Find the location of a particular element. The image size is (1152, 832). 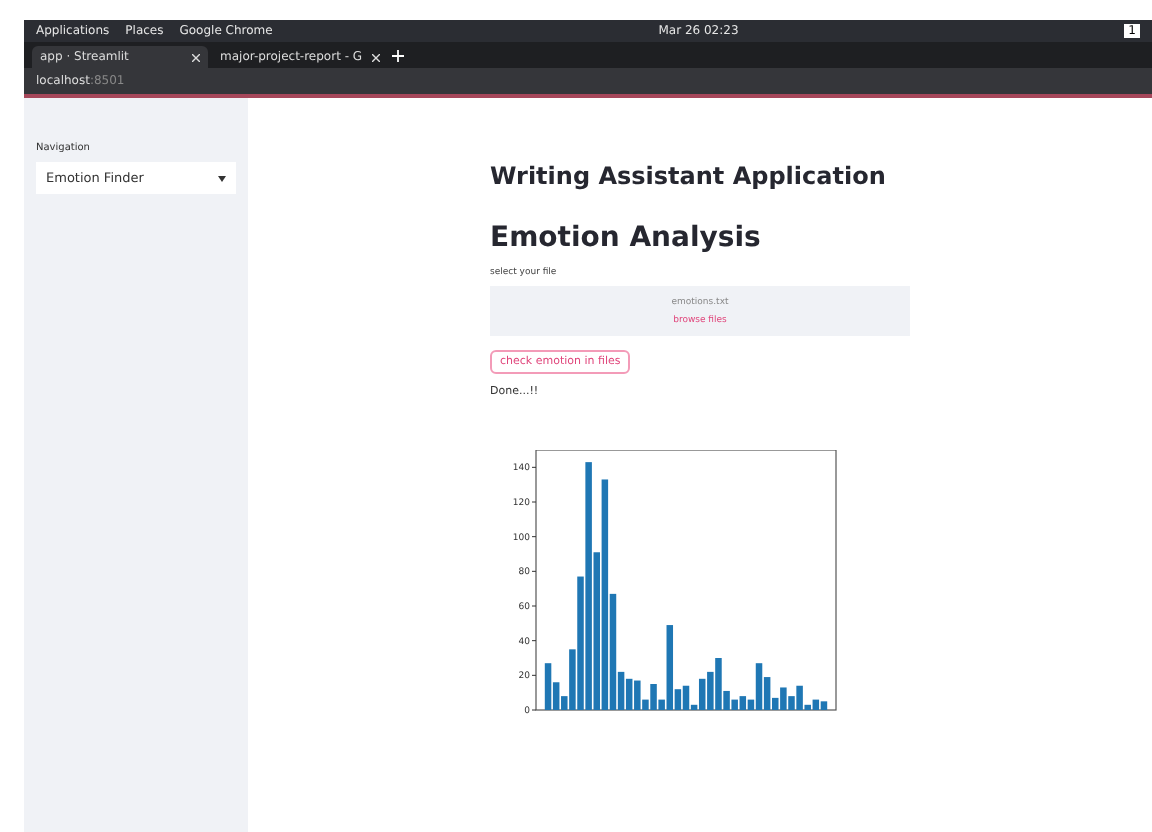

section-heading: Emotion Analysis is located at coordinates (626, 238).